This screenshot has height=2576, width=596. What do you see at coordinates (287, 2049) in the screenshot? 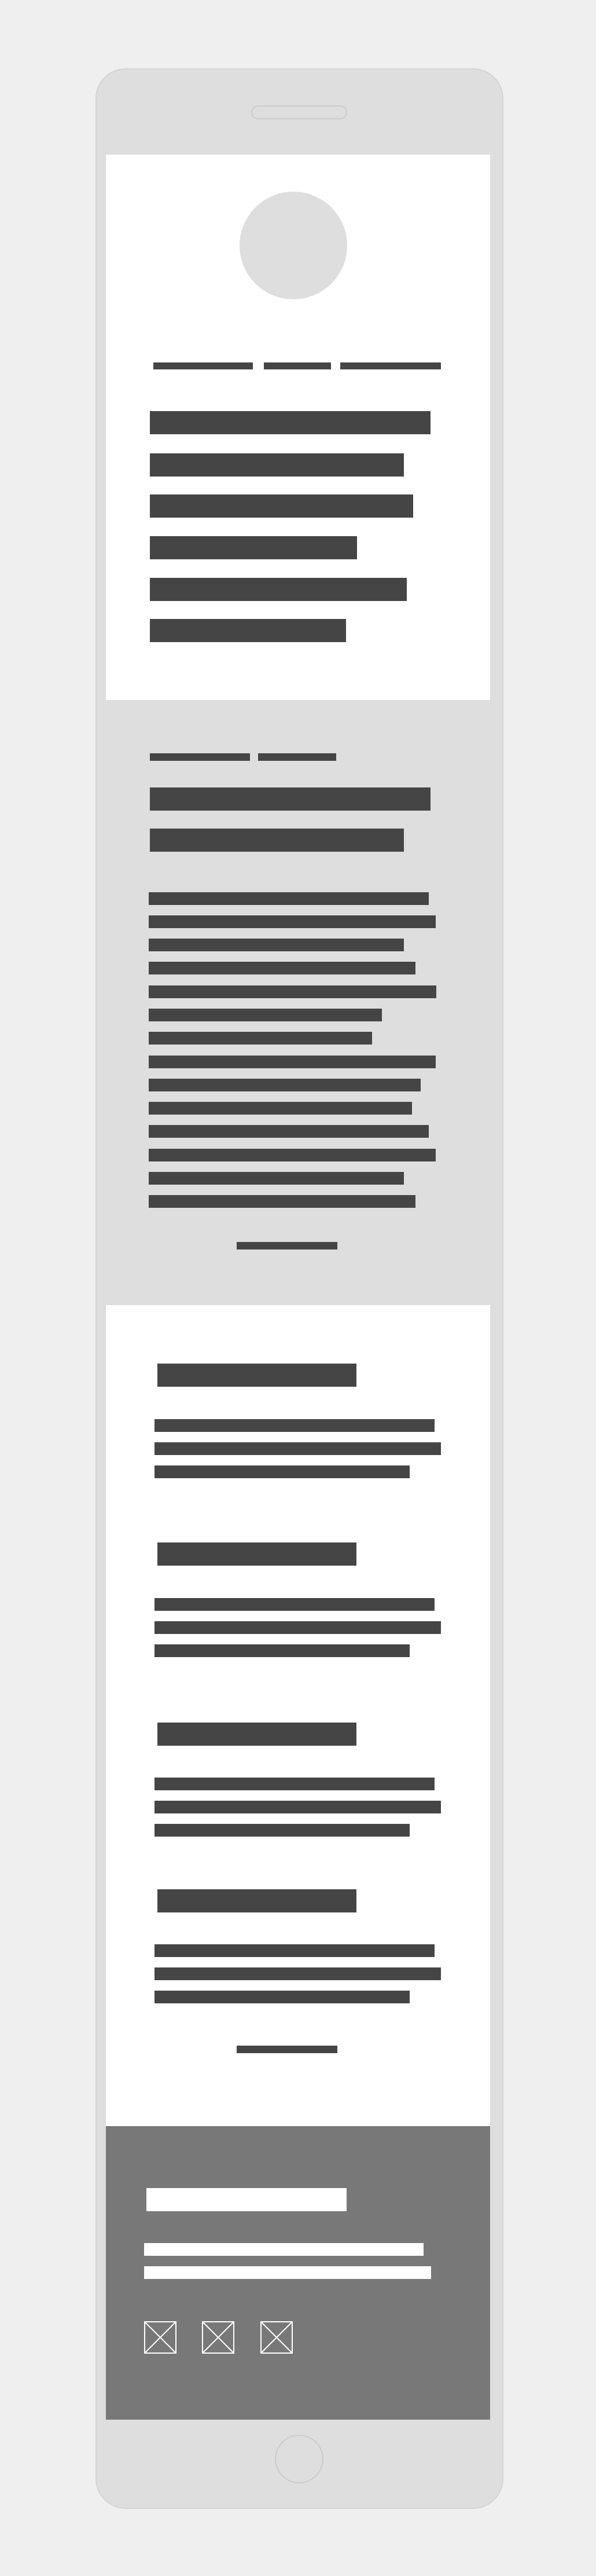
I see `view-all-link` at bounding box center [287, 2049].